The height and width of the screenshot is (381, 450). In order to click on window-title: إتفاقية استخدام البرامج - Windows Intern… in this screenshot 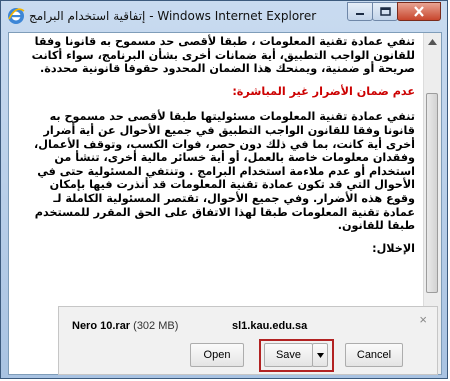, I will do `click(173, 16)`.